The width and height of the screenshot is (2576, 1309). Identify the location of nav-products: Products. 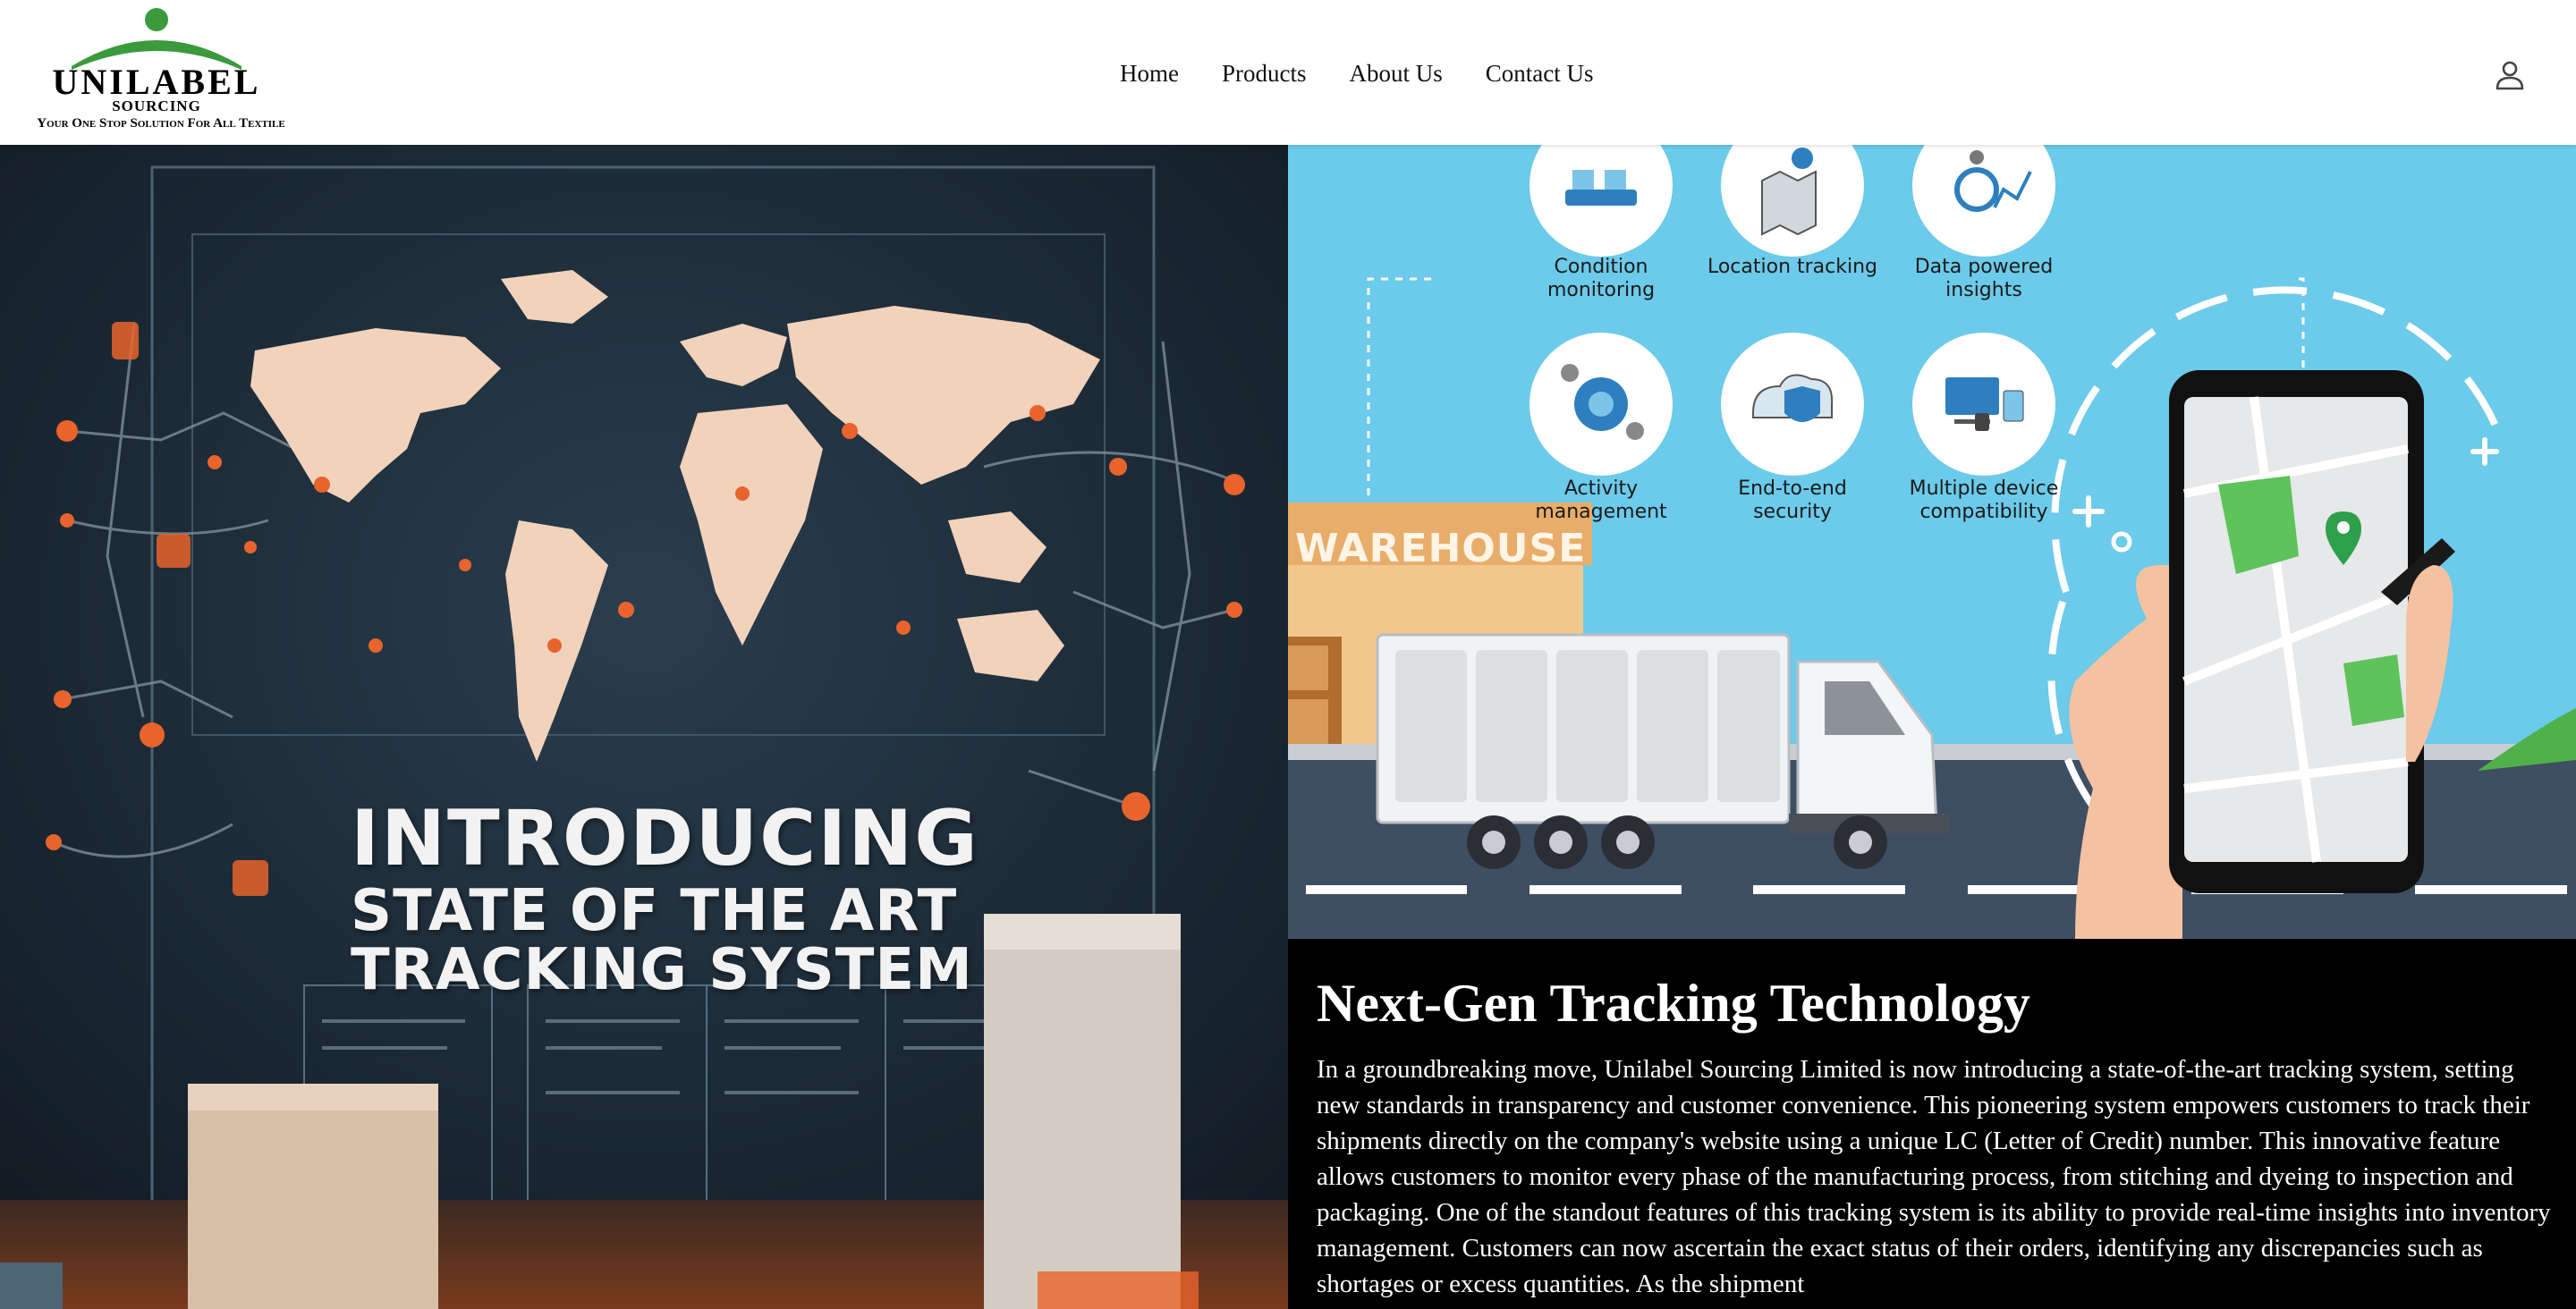
(1264, 74).